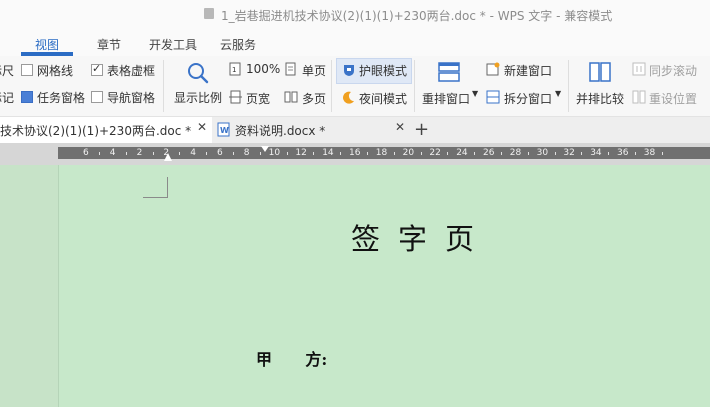 The height and width of the screenshot is (407, 710). I want to click on ruler-number: 16, so click(355, 153).